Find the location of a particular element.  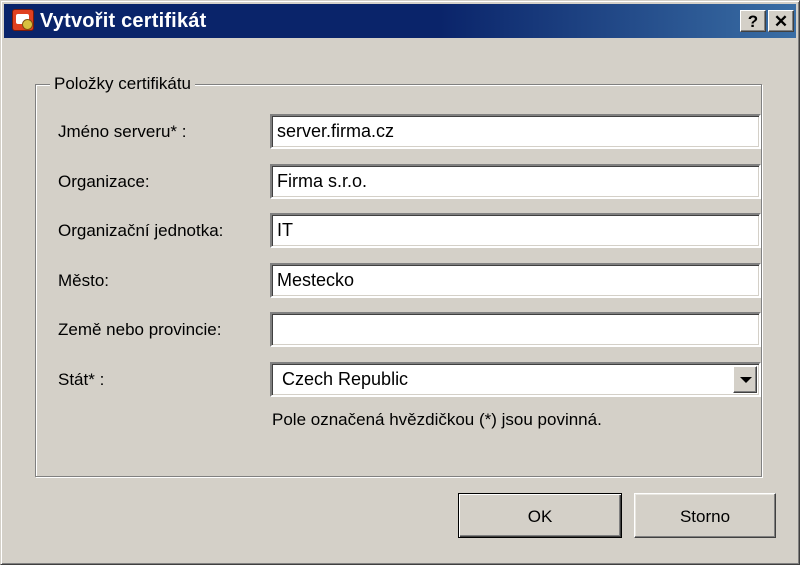

ok-button: OK is located at coordinates (540, 515).